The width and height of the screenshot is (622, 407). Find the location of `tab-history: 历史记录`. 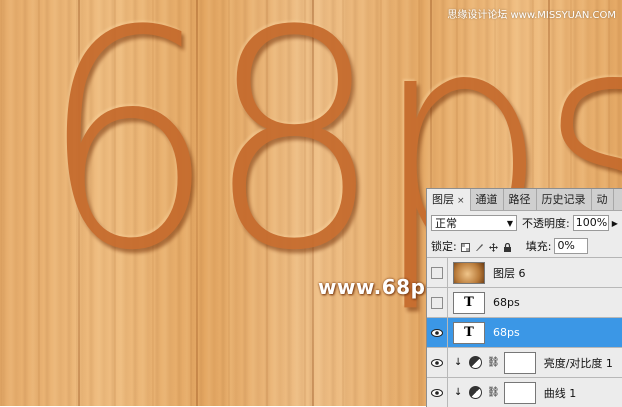

tab-history: 历史记录 is located at coordinates (564, 199).